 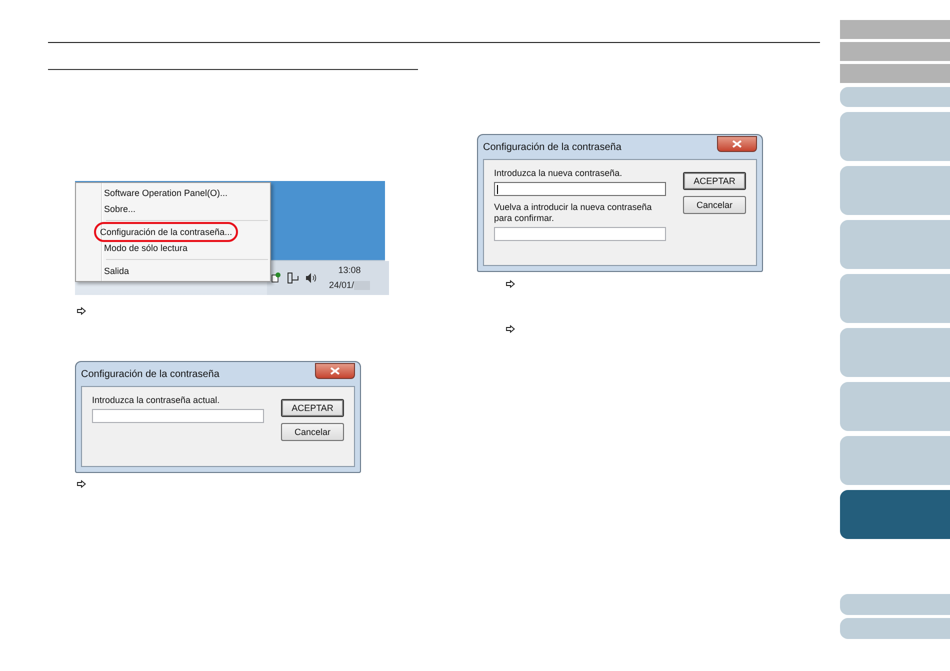 I want to click on field-label: Introduzca la contraseña actual., so click(x=156, y=400).